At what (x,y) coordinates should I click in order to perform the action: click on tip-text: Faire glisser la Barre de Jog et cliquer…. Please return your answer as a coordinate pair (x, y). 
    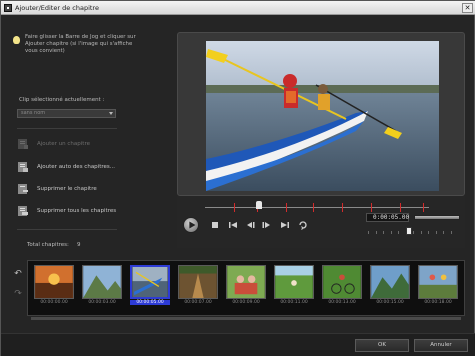
    Looking at the image, I should click on (80, 44).